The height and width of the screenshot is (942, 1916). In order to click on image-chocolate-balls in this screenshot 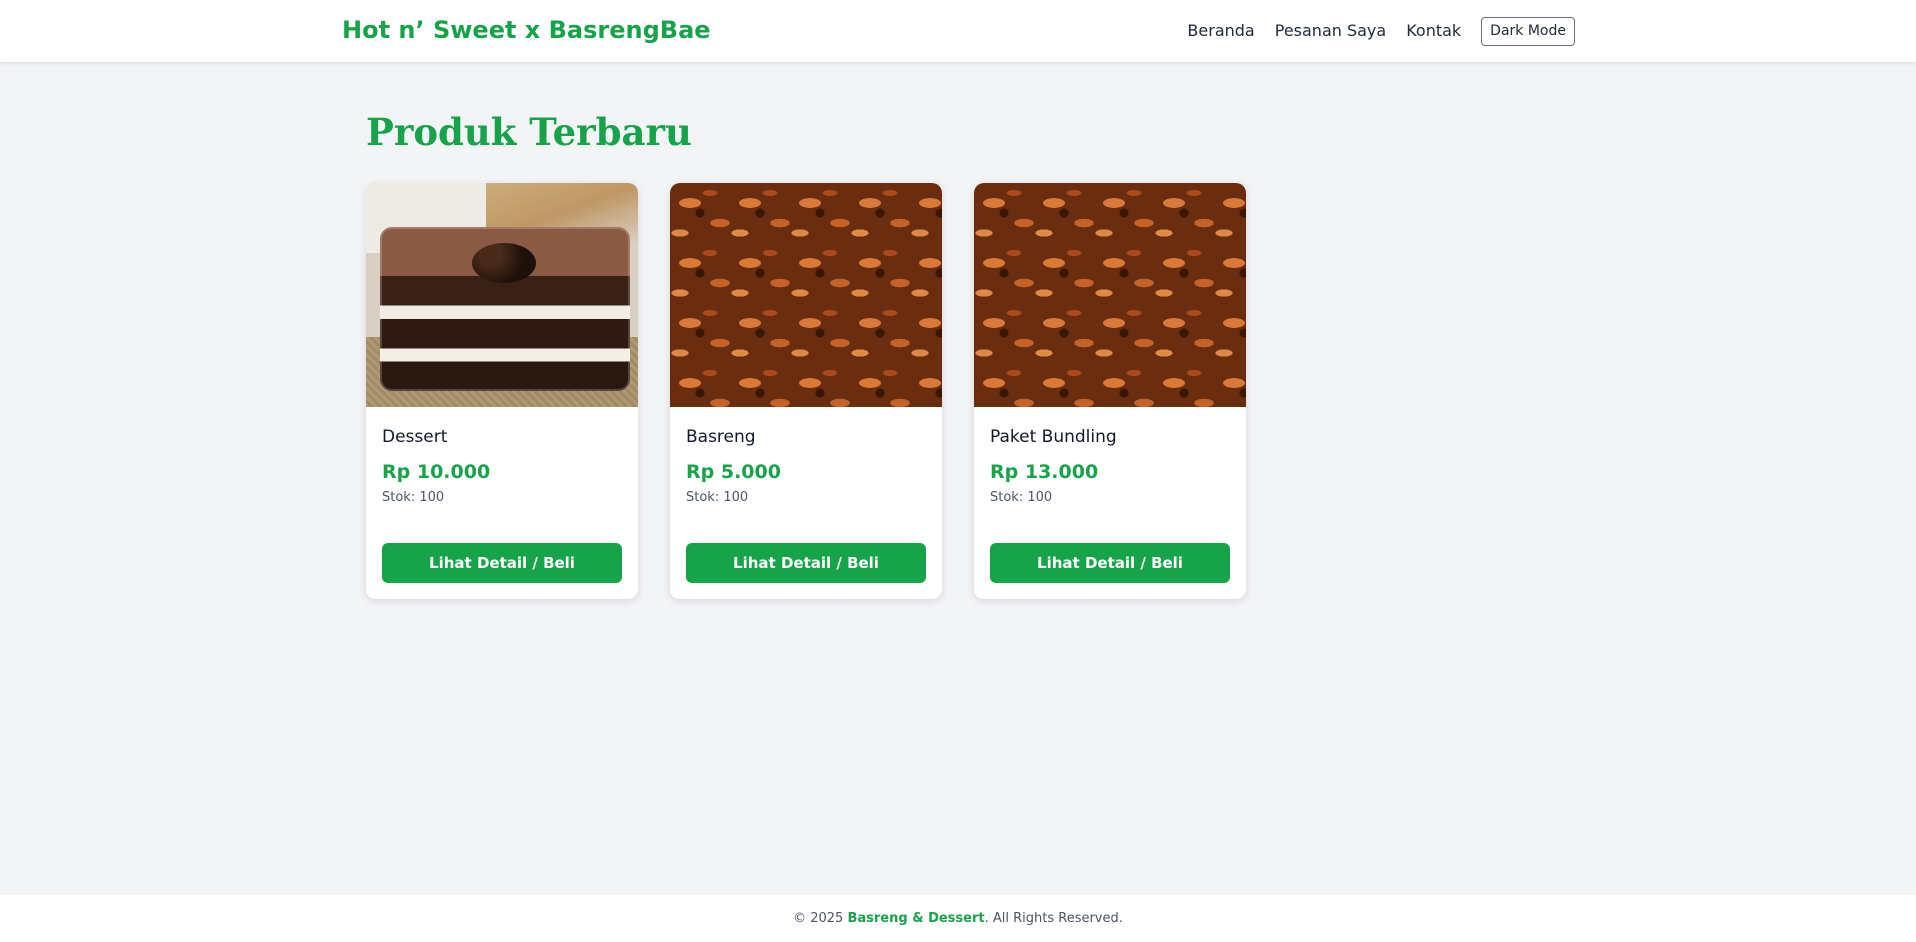, I will do `click(504, 263)`.